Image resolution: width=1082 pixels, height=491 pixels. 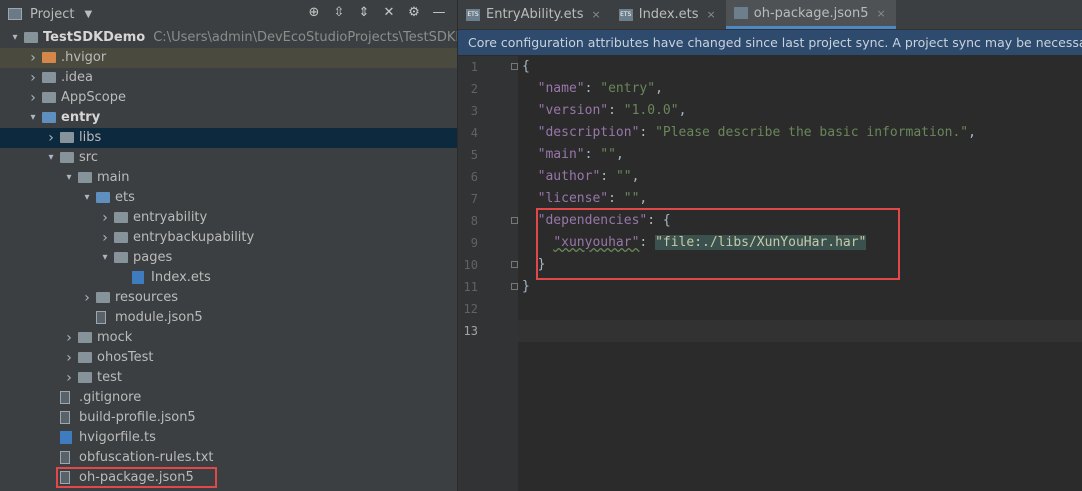 I want to click on tree-item-obfuscation-rules-txt: obfuscation-rules.txt, so click(x=228, y=458).